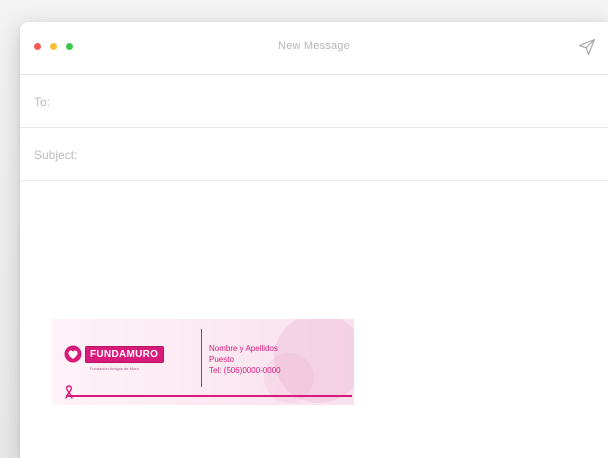 This screenshot has height=458, width=608. I want to click on logo-wordmark: FUNDAMURO, so click(125, 354).